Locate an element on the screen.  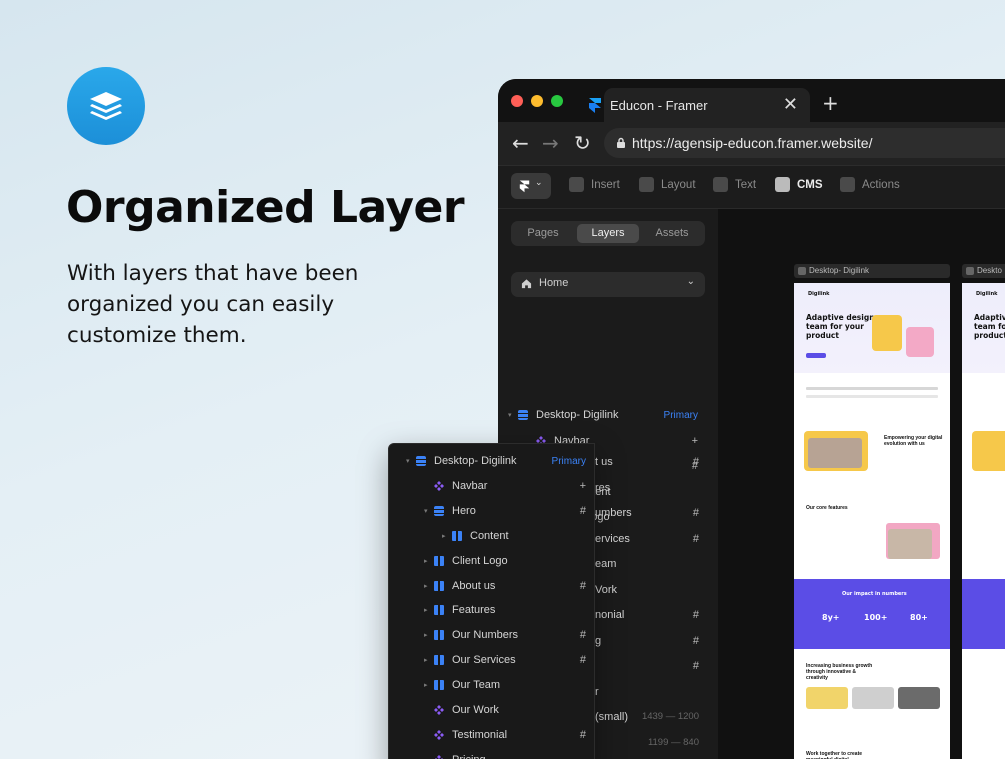
layout-icon is located at coordinates (646, 184).